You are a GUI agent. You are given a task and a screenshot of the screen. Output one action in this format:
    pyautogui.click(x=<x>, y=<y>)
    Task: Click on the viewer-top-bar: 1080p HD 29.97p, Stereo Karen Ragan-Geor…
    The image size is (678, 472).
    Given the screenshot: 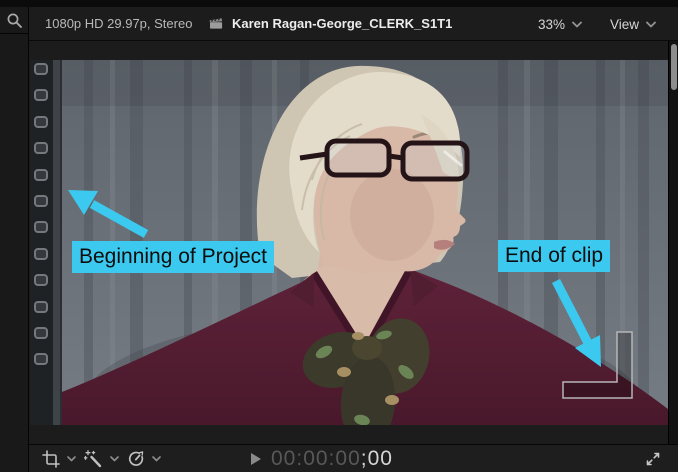 What is the action you would take?
    pyautogui.click(x=339, y=24)
    